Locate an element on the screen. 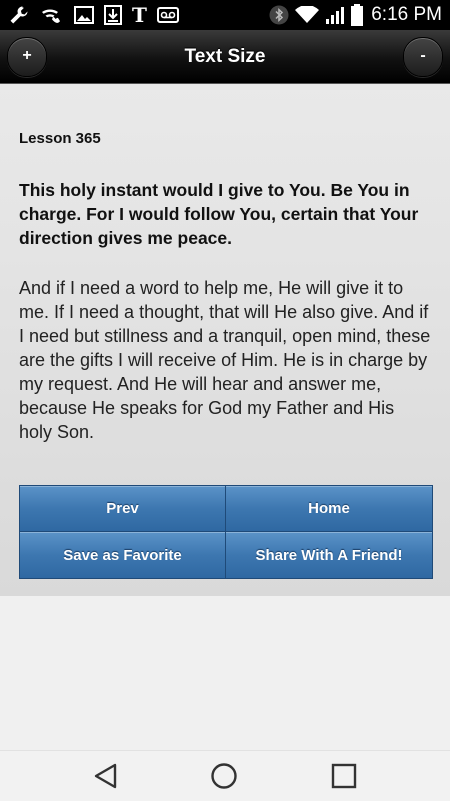  download-icon is located at coordinates (113, 15).